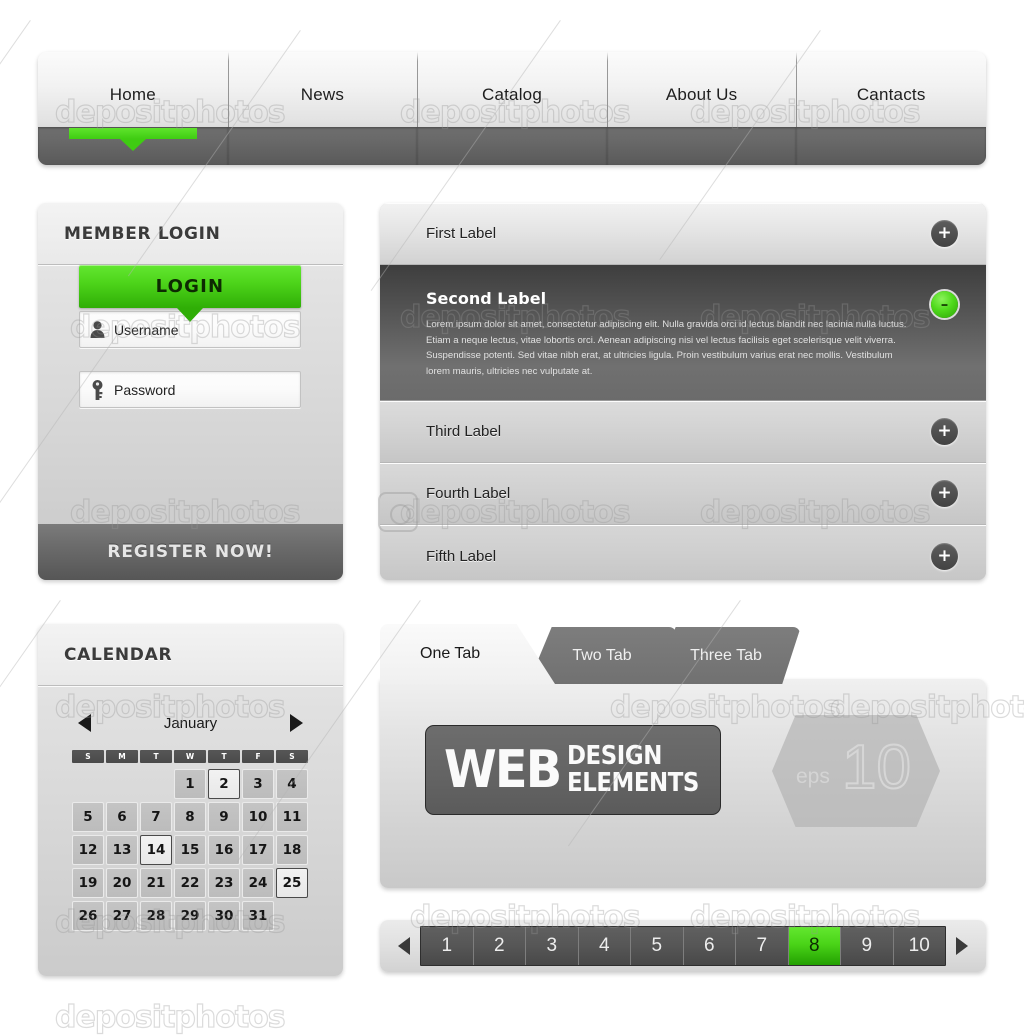  What do you see at coordinates (122, 850) in the screenshot?
I see `calendar-day: 13` at bounding box center [122, 850].